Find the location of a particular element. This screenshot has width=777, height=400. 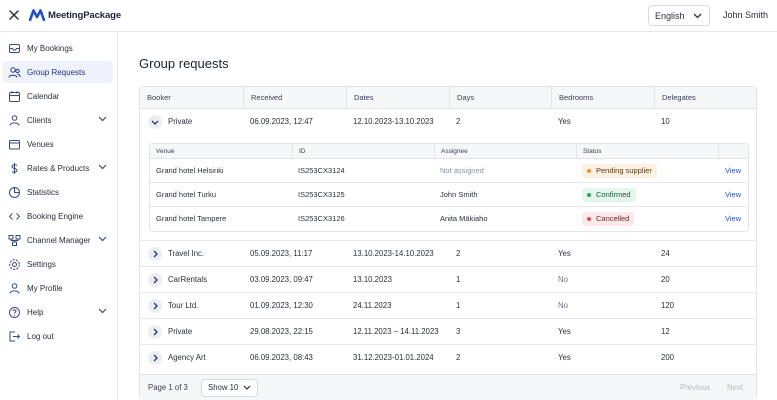

logout-icon is located at coordinates (14, 336).